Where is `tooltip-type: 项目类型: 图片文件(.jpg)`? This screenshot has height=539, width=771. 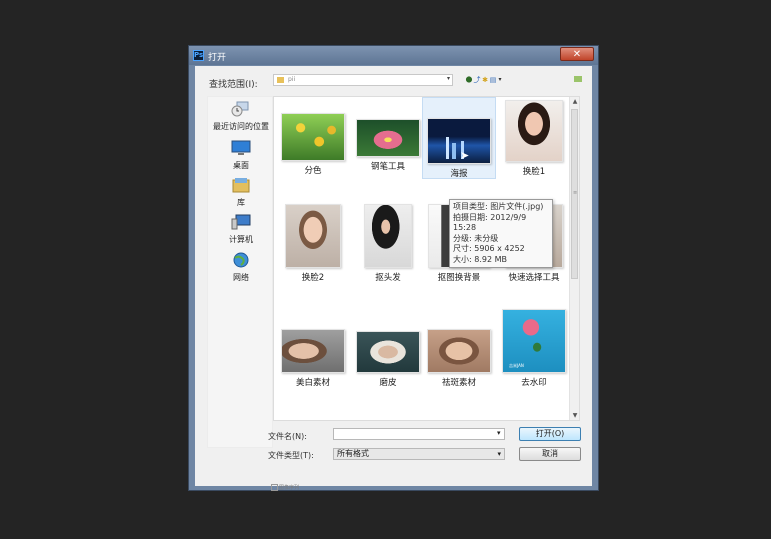 tooltip-type: 项目类型: 图片文件(.jpg) is located at coordinates (498, 206).